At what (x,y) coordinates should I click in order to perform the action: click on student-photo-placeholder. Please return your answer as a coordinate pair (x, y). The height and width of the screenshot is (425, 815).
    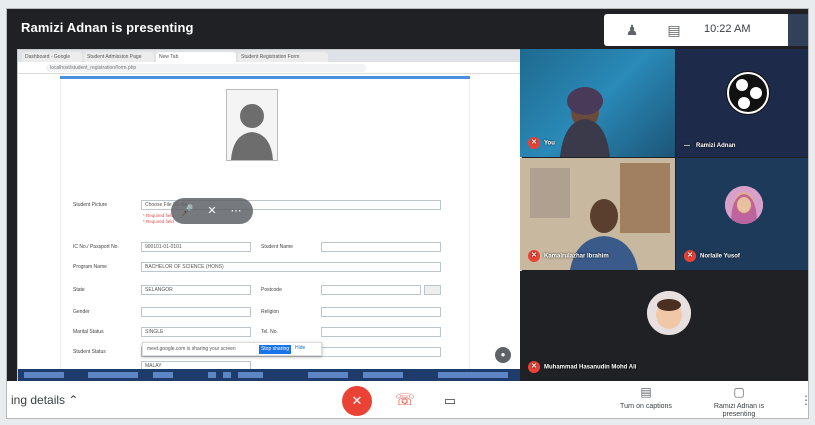
    Looking at the image, I should click on (252, 125).